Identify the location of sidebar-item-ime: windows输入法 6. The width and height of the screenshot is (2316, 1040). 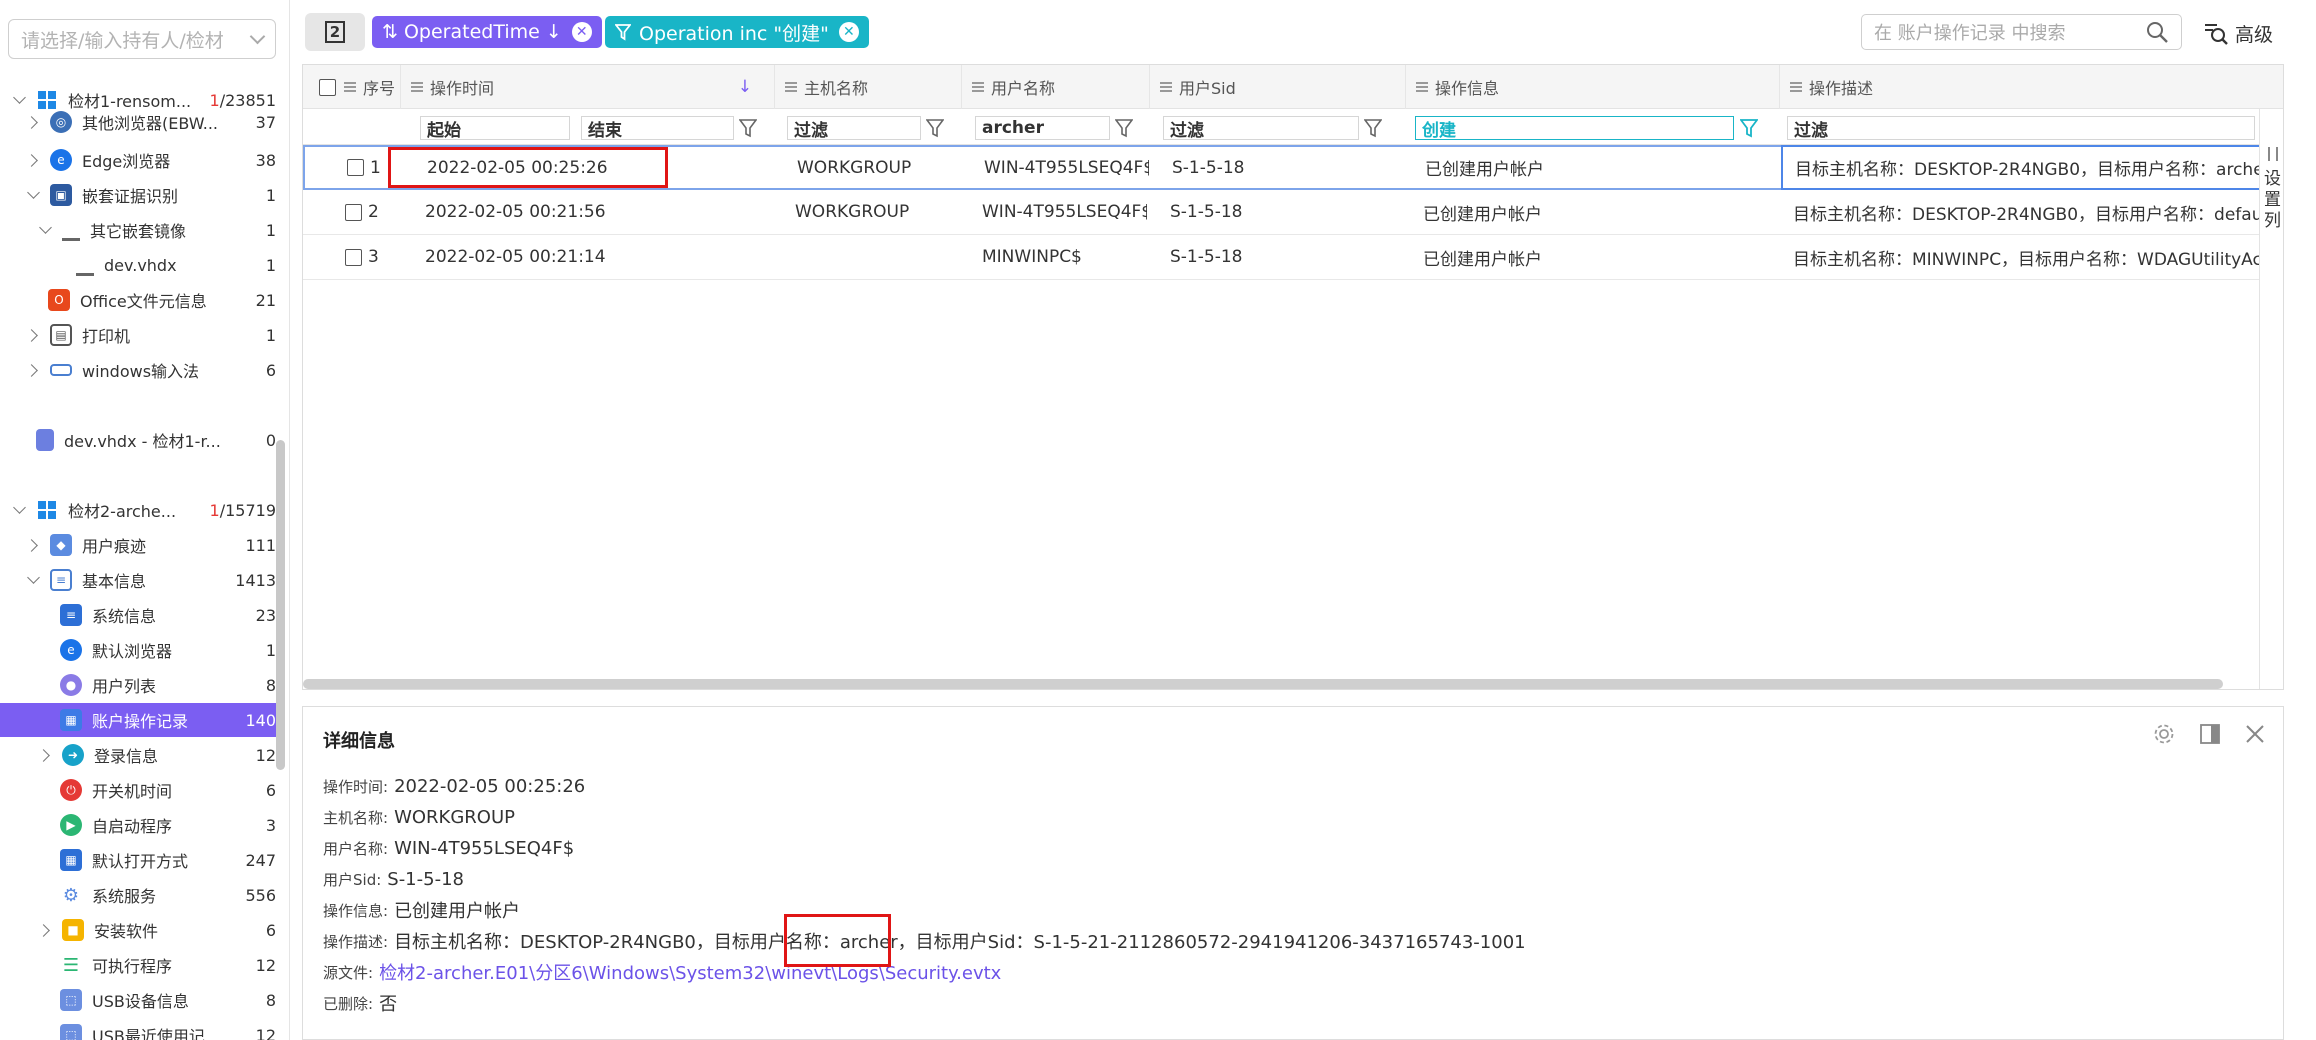
(138, 370).